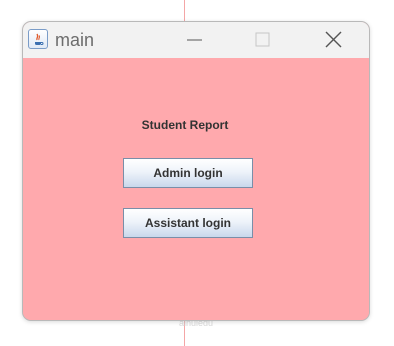 The width and height of the screenshot is (394, 346). I want to click on close-icon, so click(333, 39).